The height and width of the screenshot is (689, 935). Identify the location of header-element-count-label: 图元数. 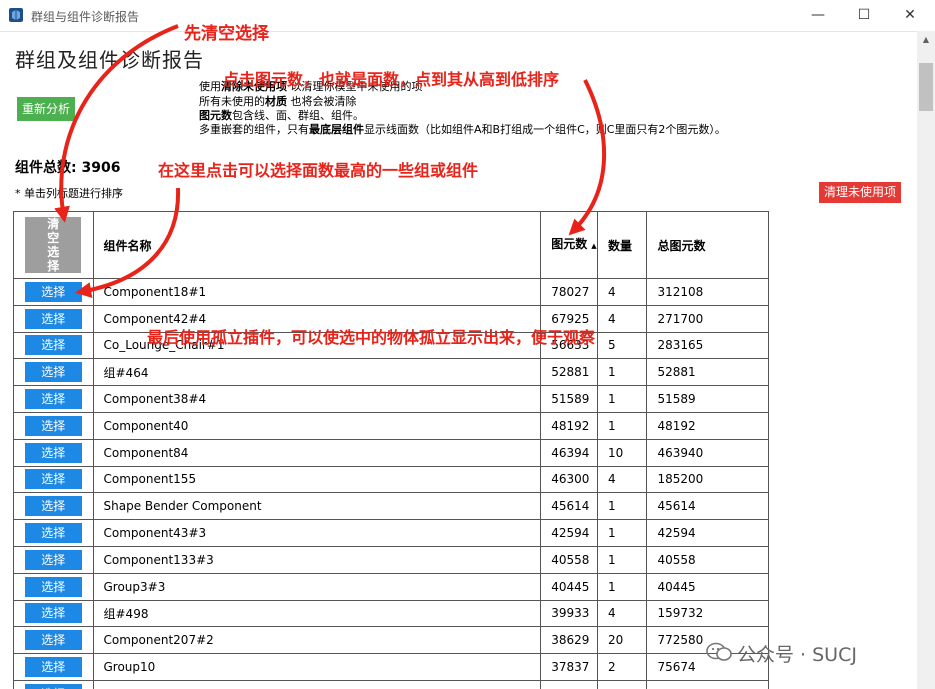
(569, 244).